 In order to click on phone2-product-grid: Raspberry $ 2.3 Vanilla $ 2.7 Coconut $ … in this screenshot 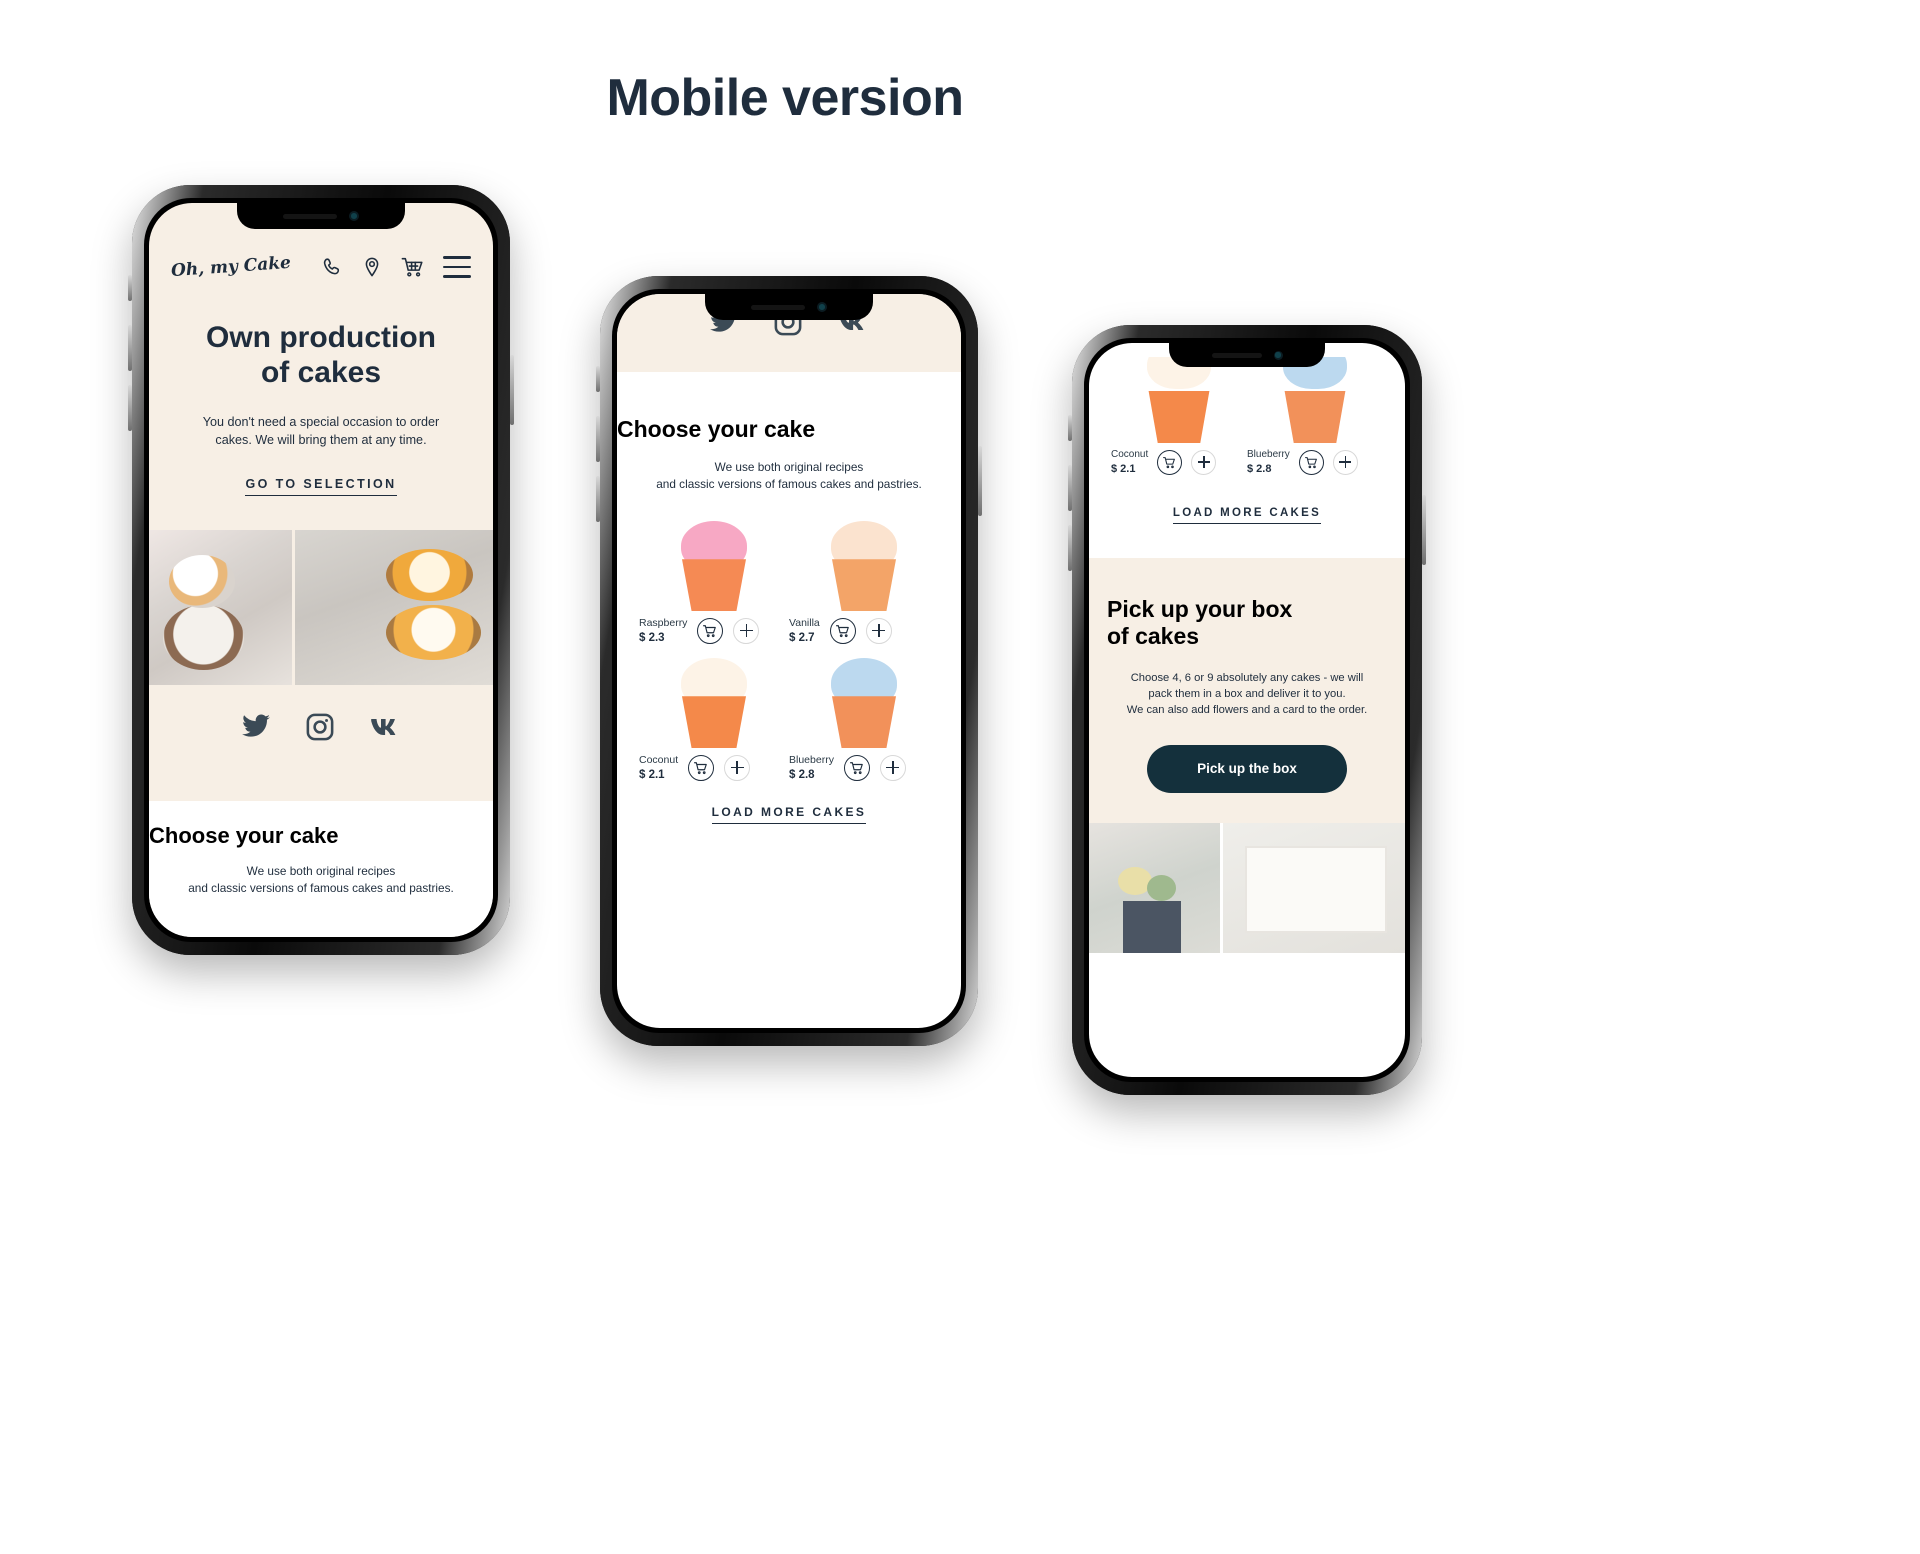, I will do `click(789, 650)`.